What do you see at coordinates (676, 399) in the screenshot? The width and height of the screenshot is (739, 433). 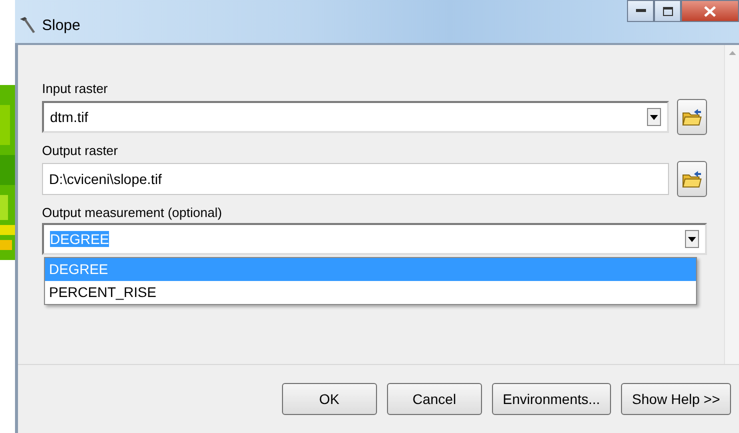 I see `dialog-button: Show Help >>` at bounding box center [676, 399].